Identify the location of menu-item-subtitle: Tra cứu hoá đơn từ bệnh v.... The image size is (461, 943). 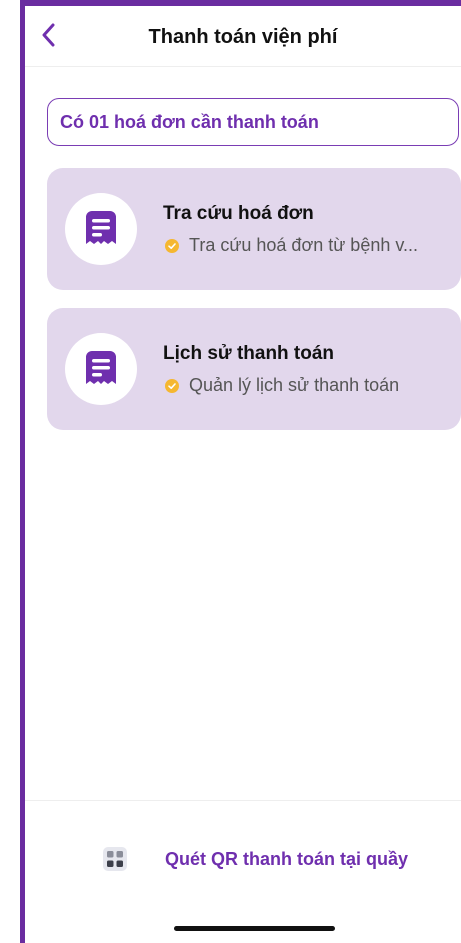
(291, 245).